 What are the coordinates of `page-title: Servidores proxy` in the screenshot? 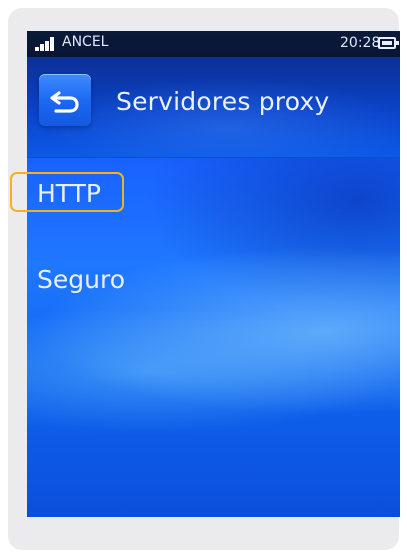 It's located at (223, 101).